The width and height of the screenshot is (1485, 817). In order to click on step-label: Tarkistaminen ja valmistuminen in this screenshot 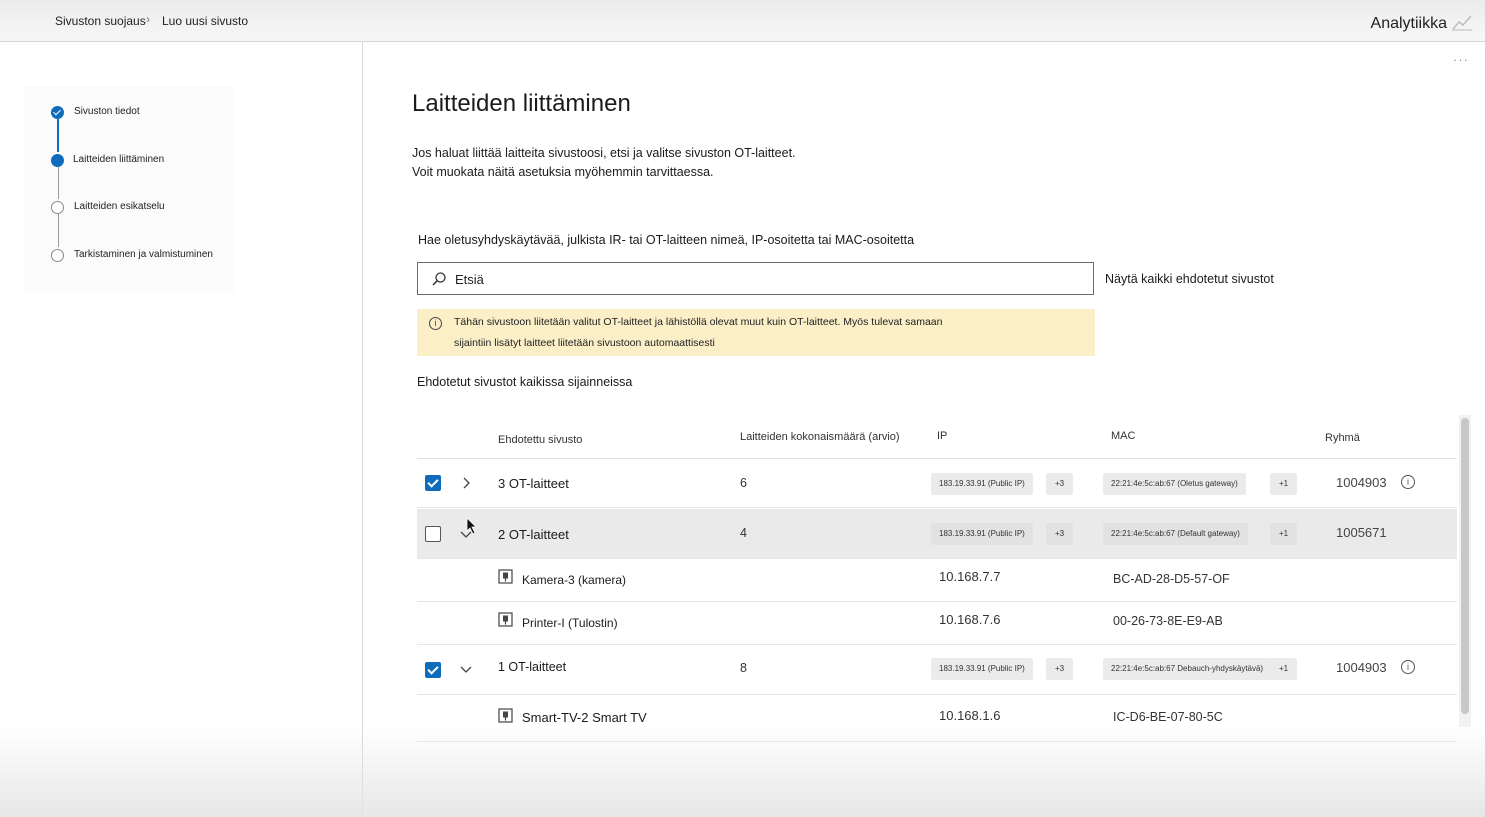, I will do `click(143, 254)`.